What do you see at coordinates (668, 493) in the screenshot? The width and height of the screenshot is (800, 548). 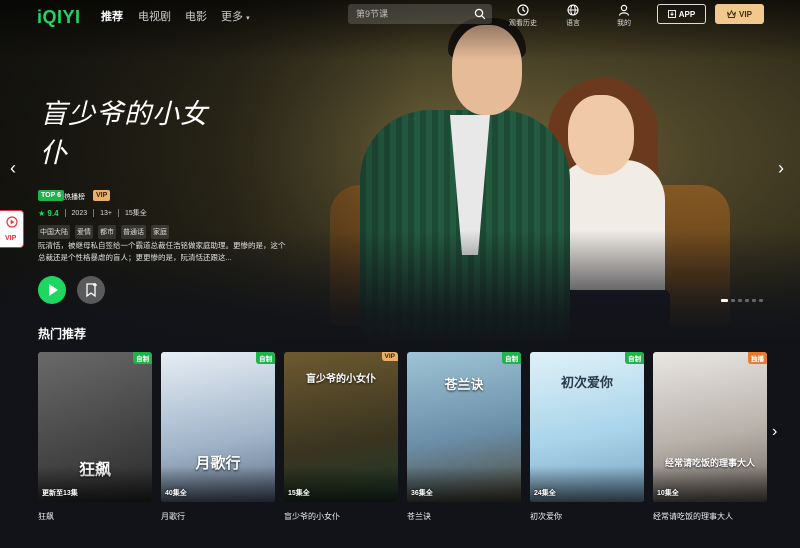 I see `episode-label: 10集全` at bounding box center [668, 493].